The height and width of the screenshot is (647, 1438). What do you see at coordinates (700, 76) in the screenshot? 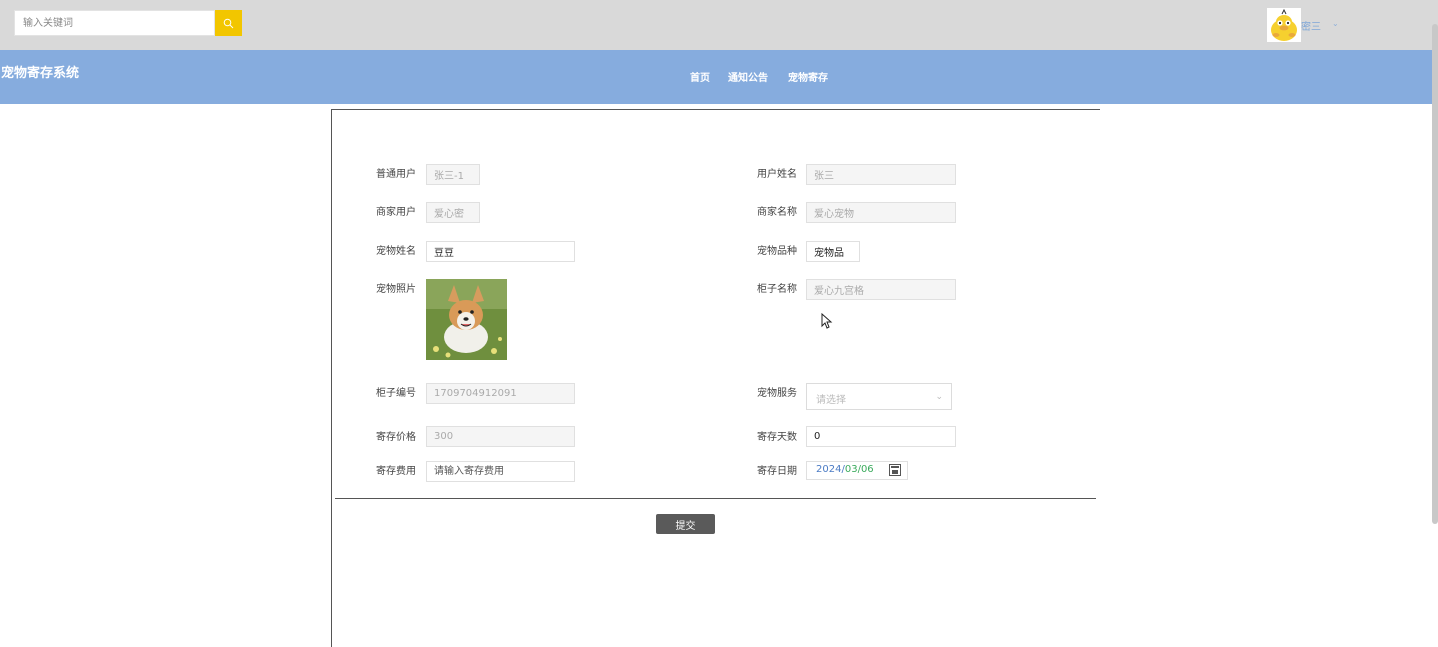
I see `nav-item-home: 首页` at bounding box center [700, 76].